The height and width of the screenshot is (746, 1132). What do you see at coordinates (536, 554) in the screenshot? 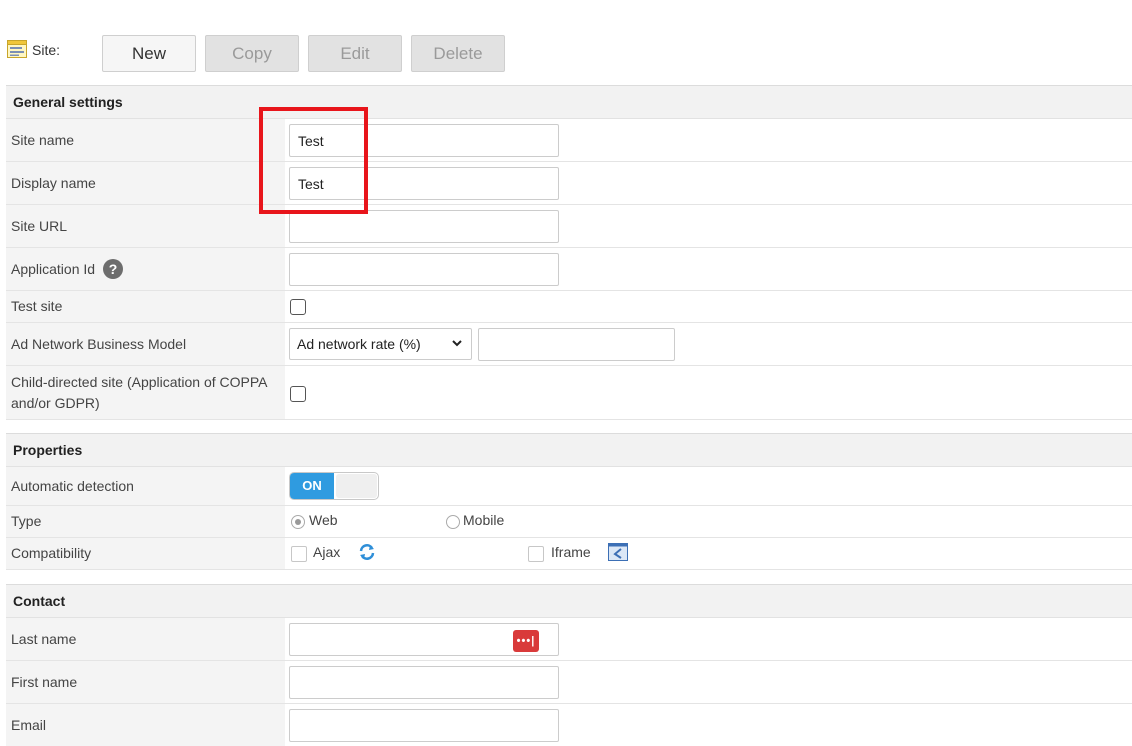
I see `iframe-checkbox` at bounding box center [536, 554].